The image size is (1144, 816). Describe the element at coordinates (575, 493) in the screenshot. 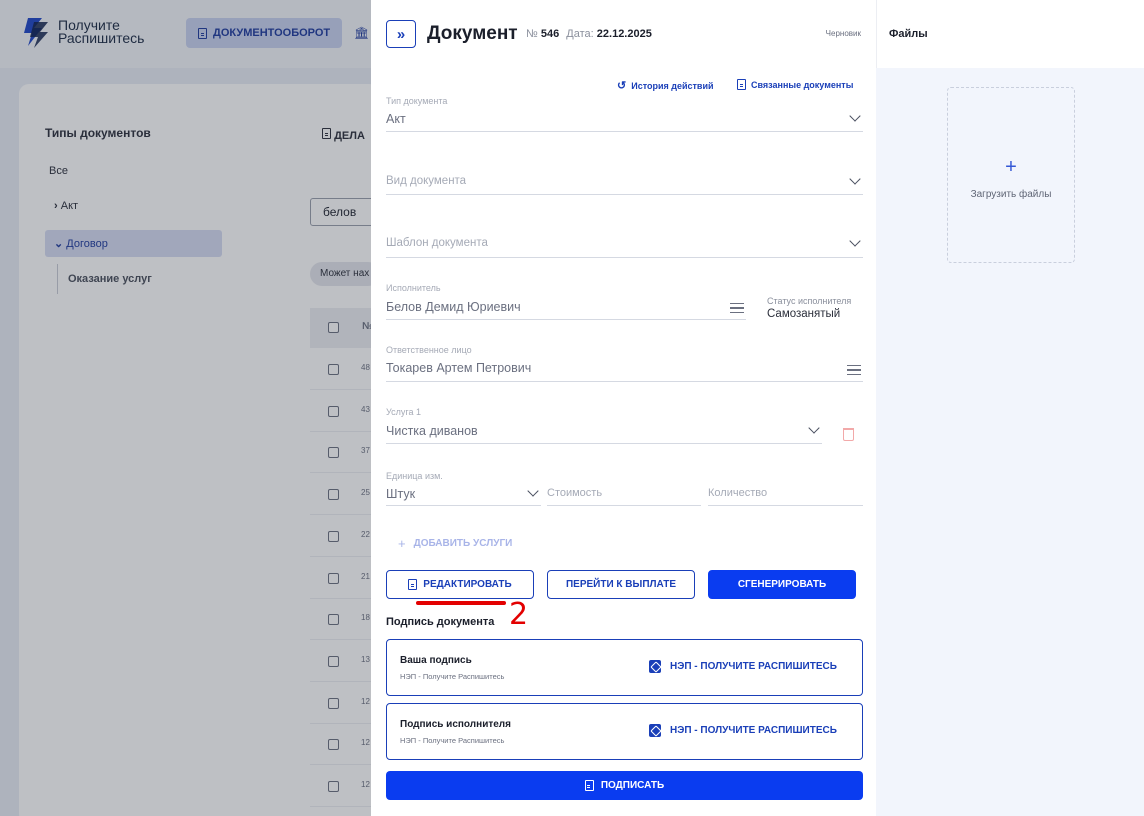

I see `field-placeholder: Стоимость` at that location.